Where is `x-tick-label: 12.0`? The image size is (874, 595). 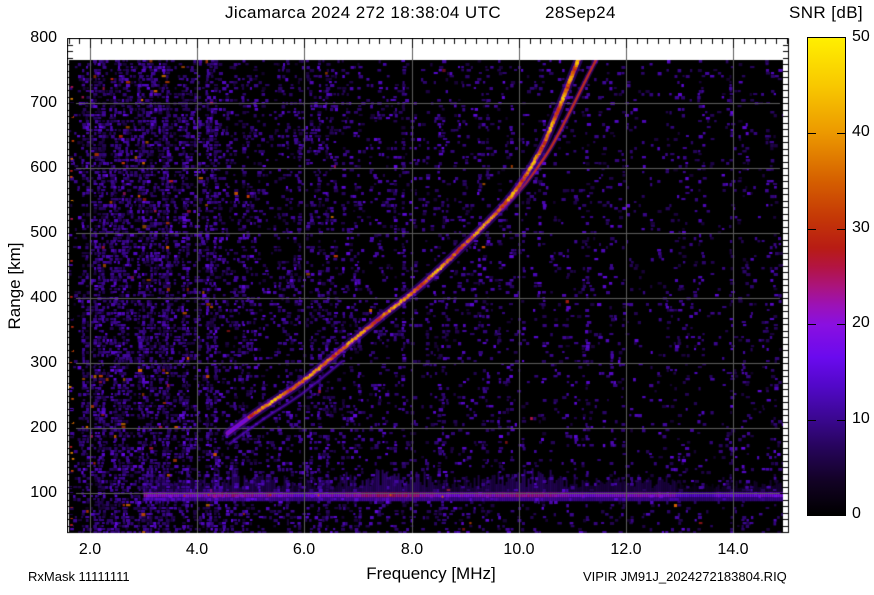
x-tick-label: 12.0 is located at coordinates (626, 549).